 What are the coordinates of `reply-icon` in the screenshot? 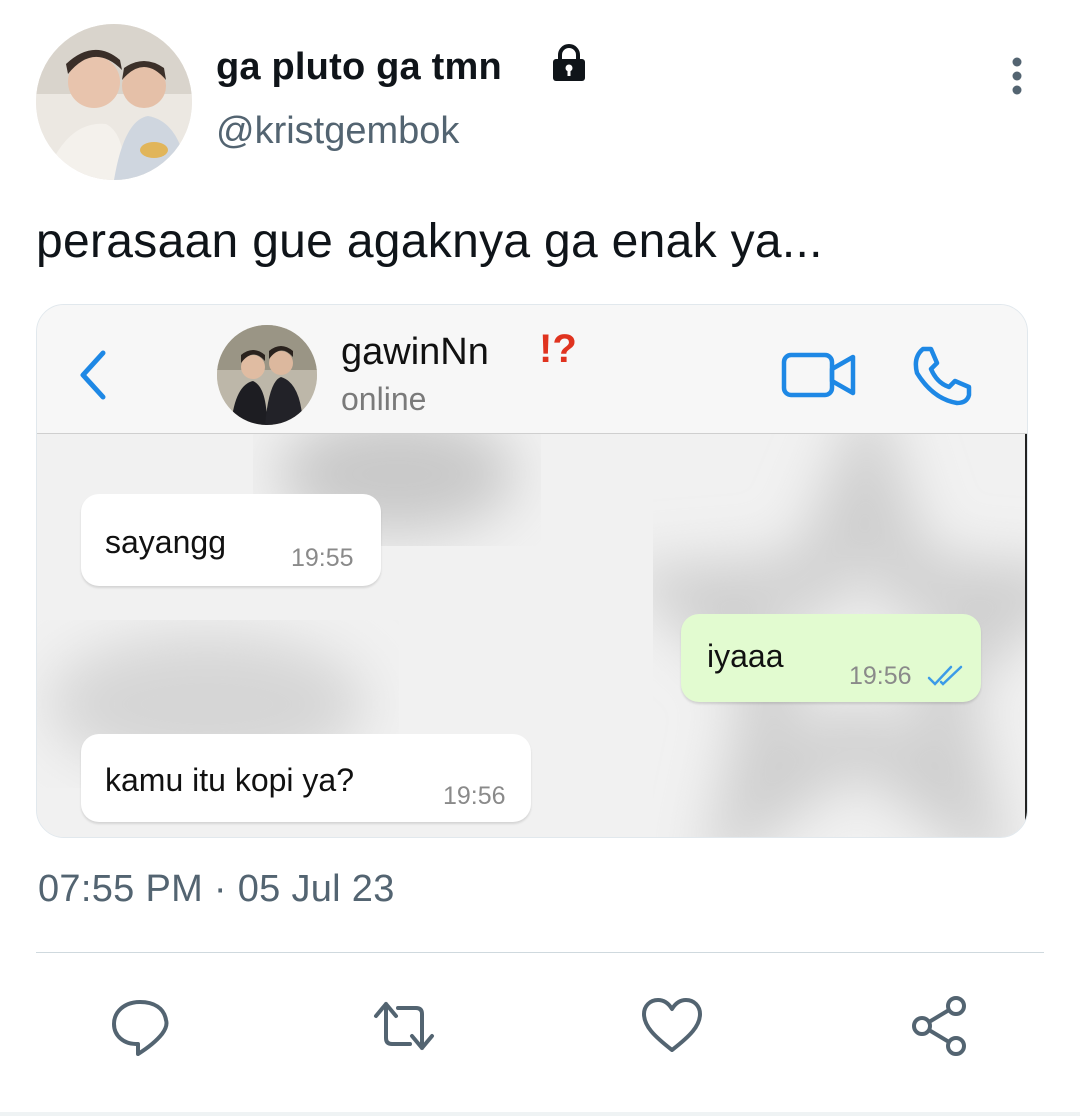 It's located at (140, 1026).